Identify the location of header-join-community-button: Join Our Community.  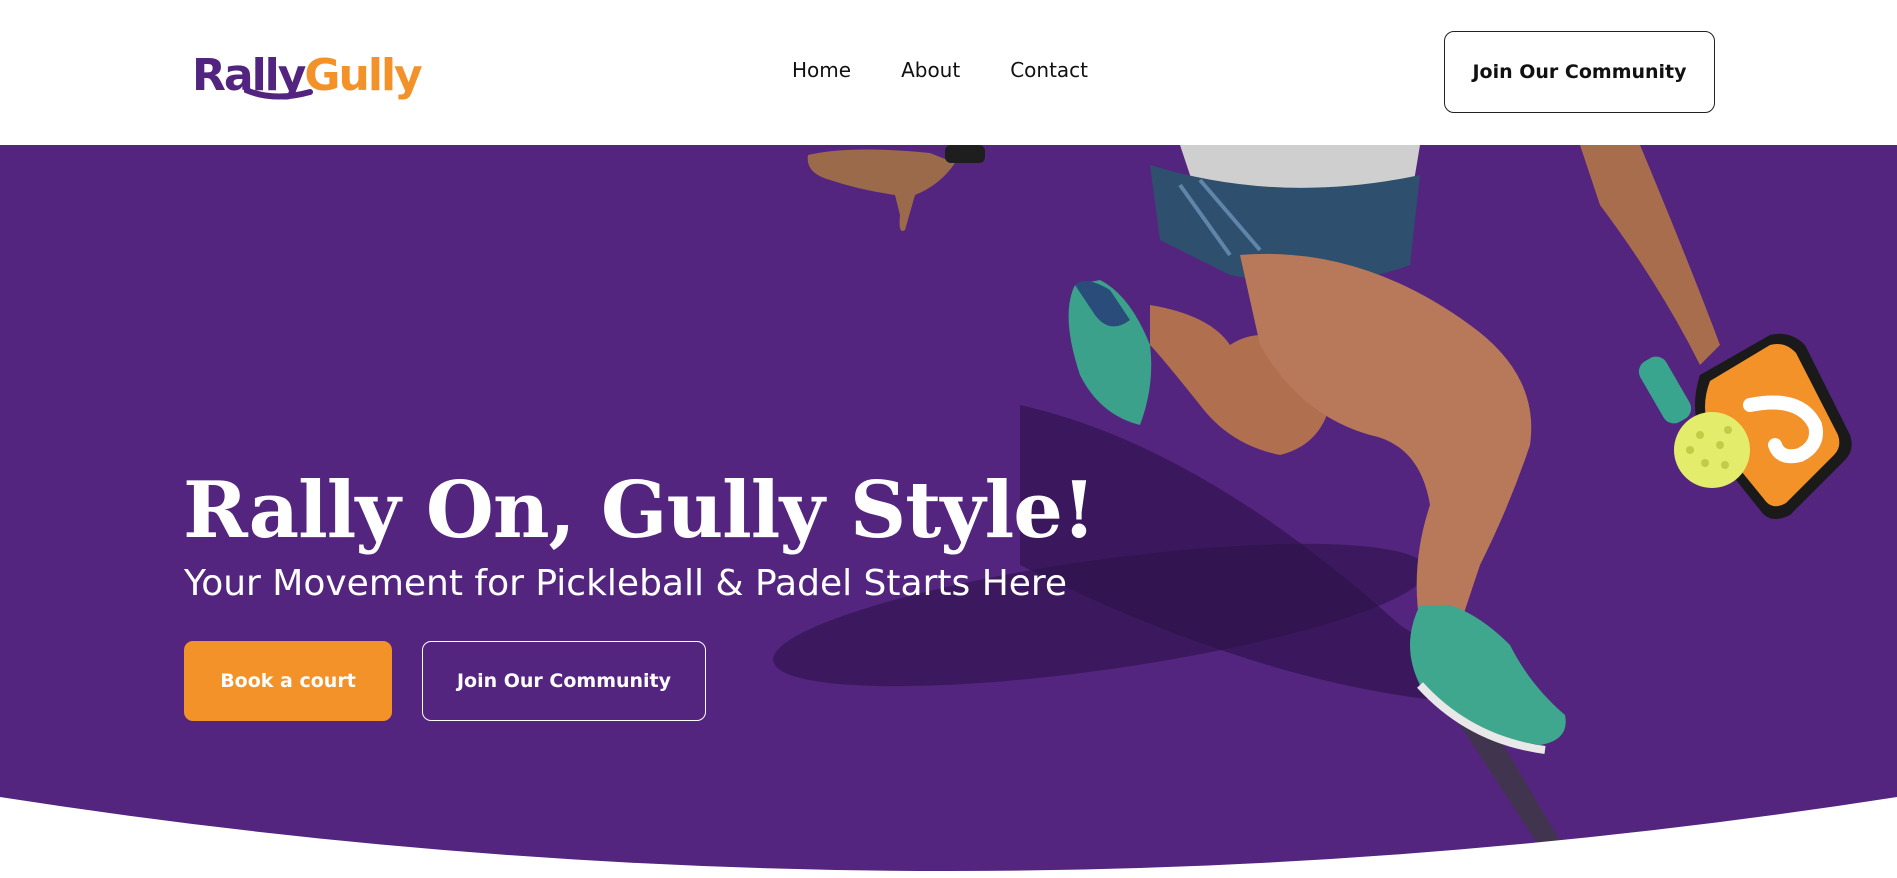
(1579, 72).